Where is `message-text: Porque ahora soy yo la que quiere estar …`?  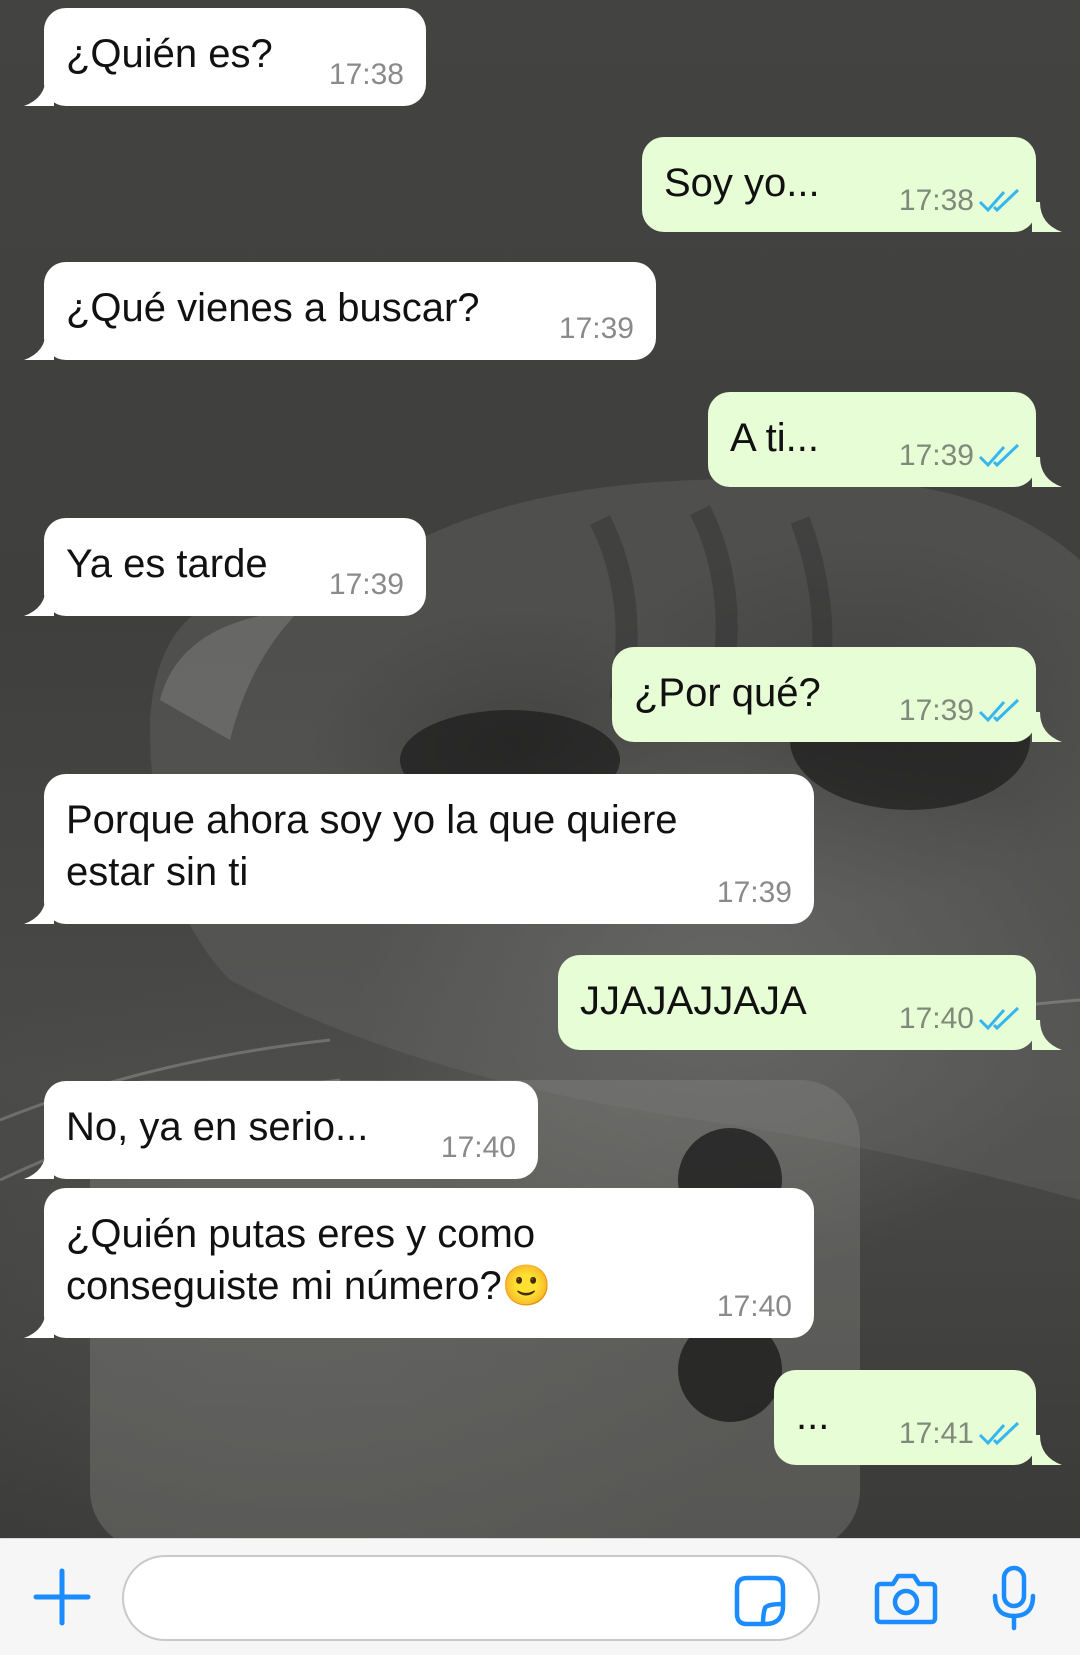
message-text: Porque ahora soy yo la que quiere estar … is located at coordinates (372, 846).